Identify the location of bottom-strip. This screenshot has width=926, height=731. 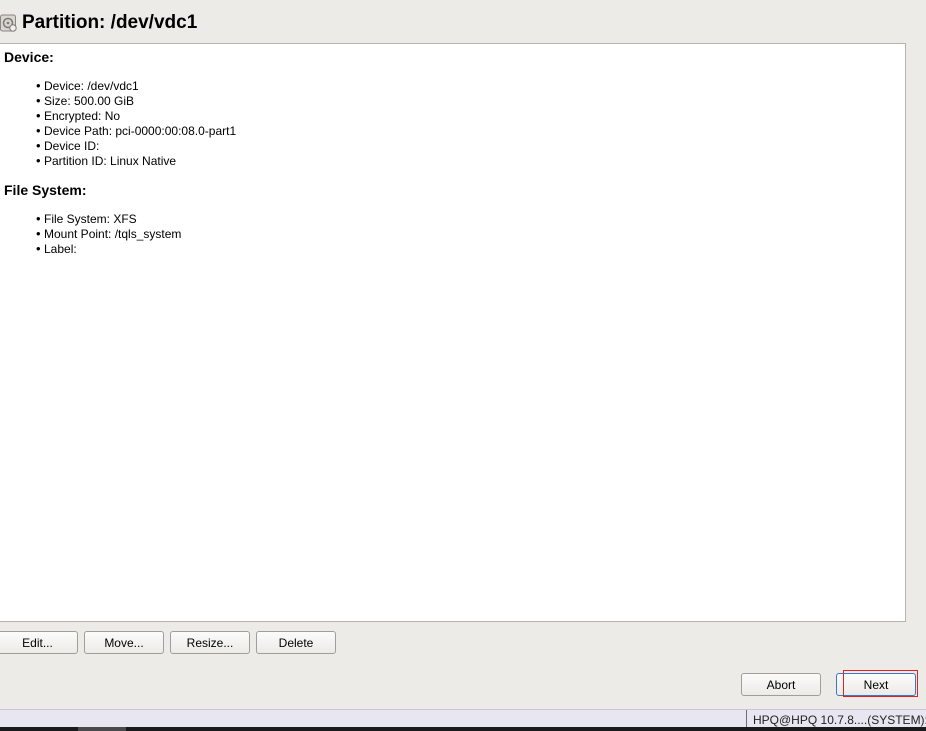
(463, 729).